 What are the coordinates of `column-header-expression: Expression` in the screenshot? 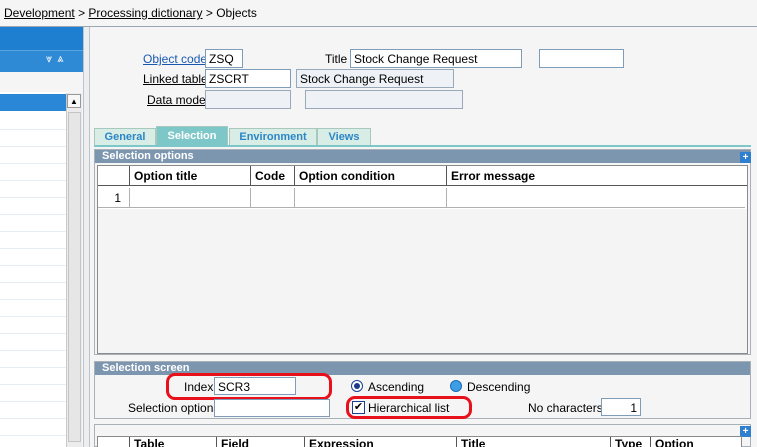 It's located at (381, 442).